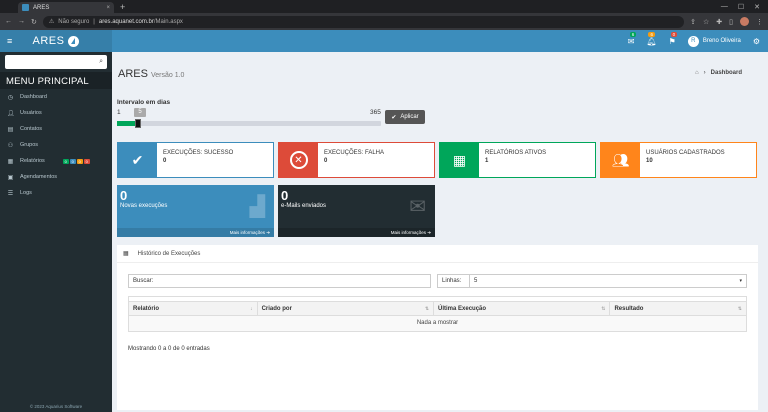 Image resolution: width=768 pixels, height=412 pixels. Describe the element at coordinates (453, 281) in the screenshot. I see `lines-label: Linhas:` at that location.